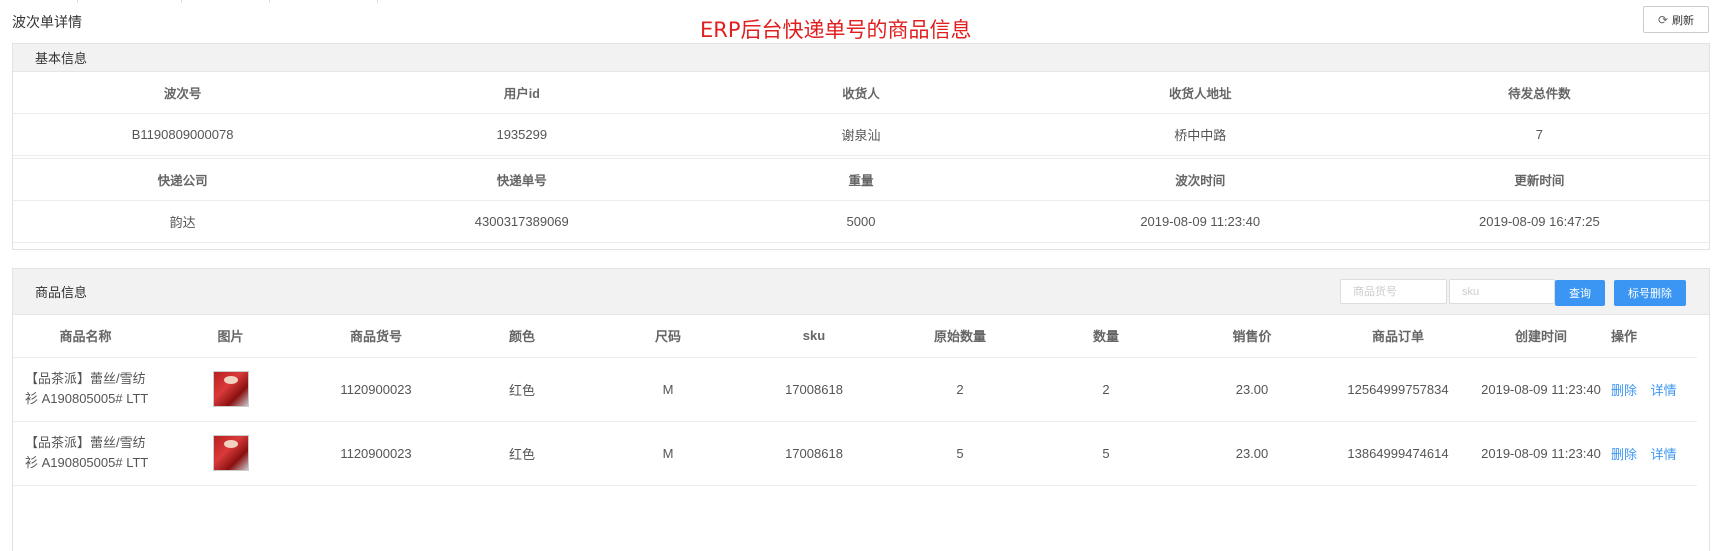 This screenshot has width=1725, height=551. I want to click on value-wave-number: B1190809000078, so click(183, 135).